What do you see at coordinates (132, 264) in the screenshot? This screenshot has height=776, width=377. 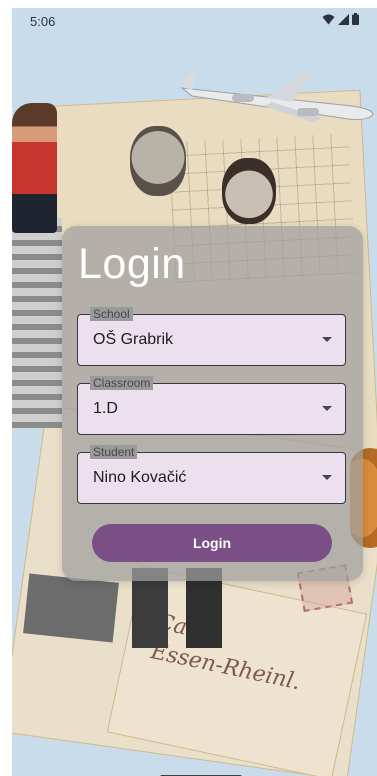 I see `page-title: Login` at bounding box center [132, 264].